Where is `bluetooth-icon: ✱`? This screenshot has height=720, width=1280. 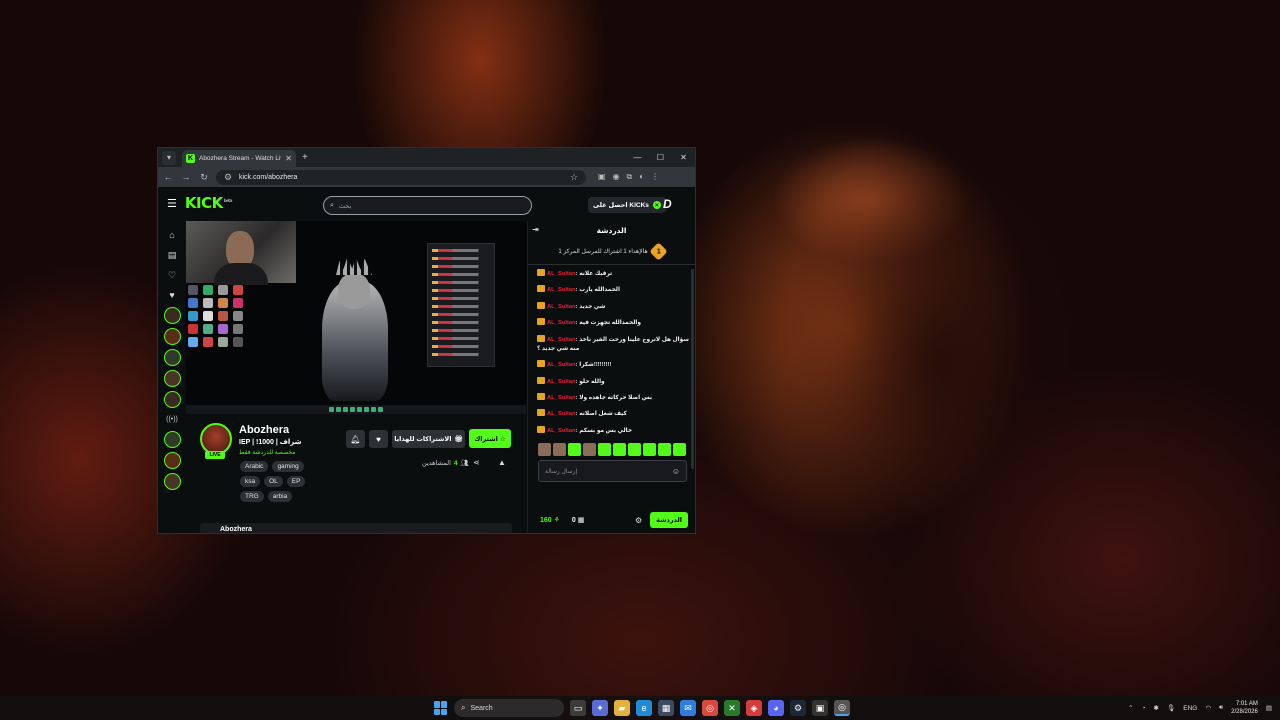 bluetooth-icon: ✱ is located at coordinates (1156, 708).